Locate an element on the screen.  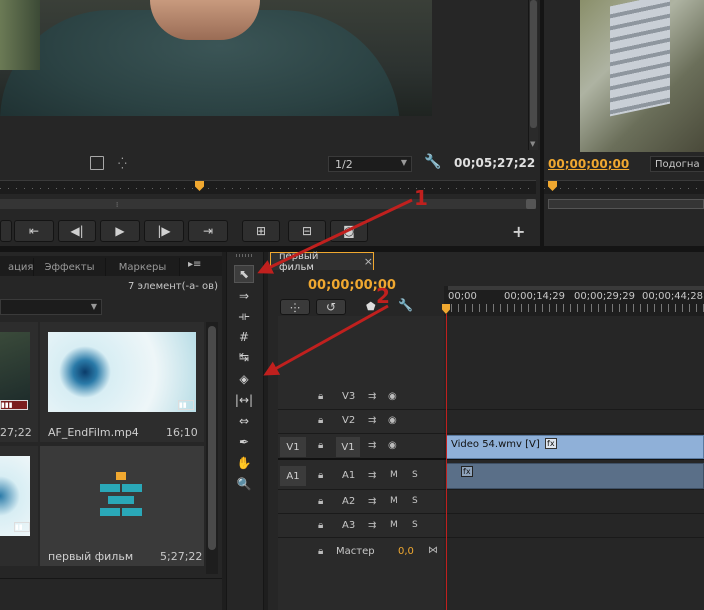
annotation-arrows is located at coordinates (335, 287).